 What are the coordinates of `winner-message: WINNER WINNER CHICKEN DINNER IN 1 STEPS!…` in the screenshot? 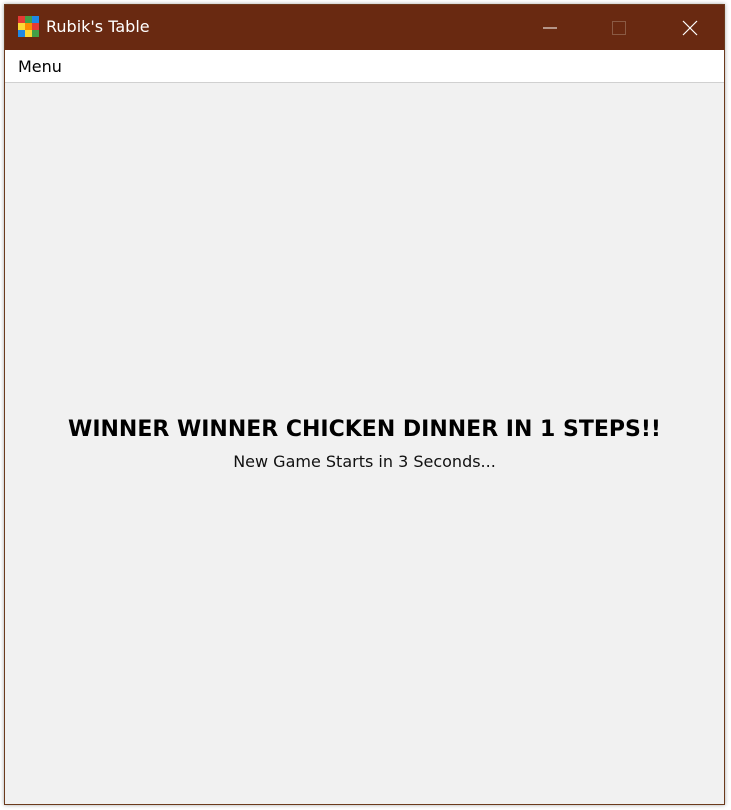 It's located at (364, 429).